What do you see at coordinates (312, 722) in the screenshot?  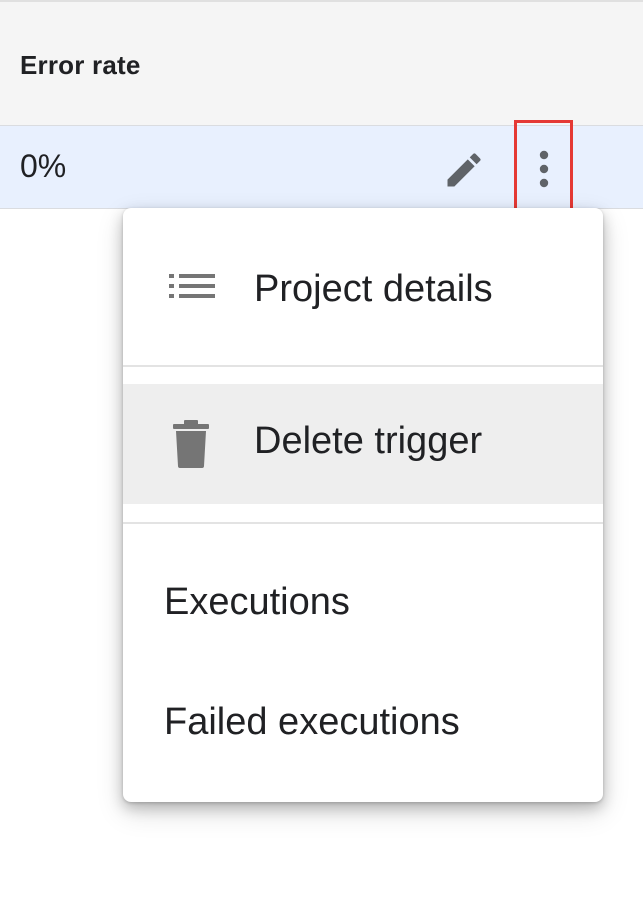 I see `menu-item-label: Failed executions` at bounding box center [312, 722].